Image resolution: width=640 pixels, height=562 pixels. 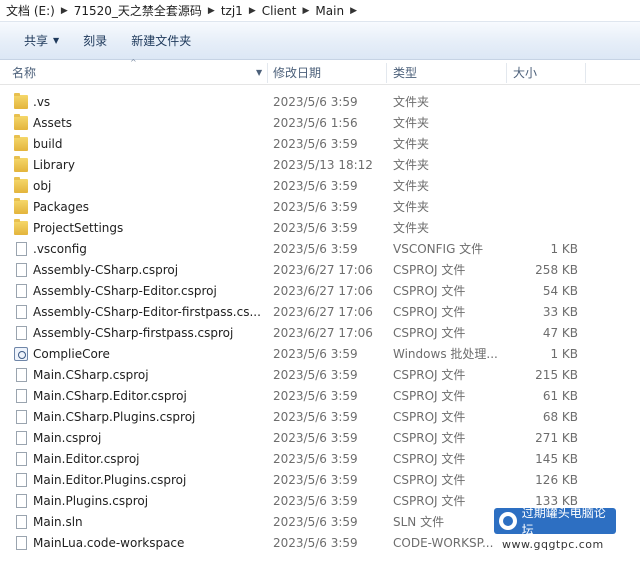 I want to click on file-name: Assembly-CSharp-Editor.csproj, so click(x=125, y=291).